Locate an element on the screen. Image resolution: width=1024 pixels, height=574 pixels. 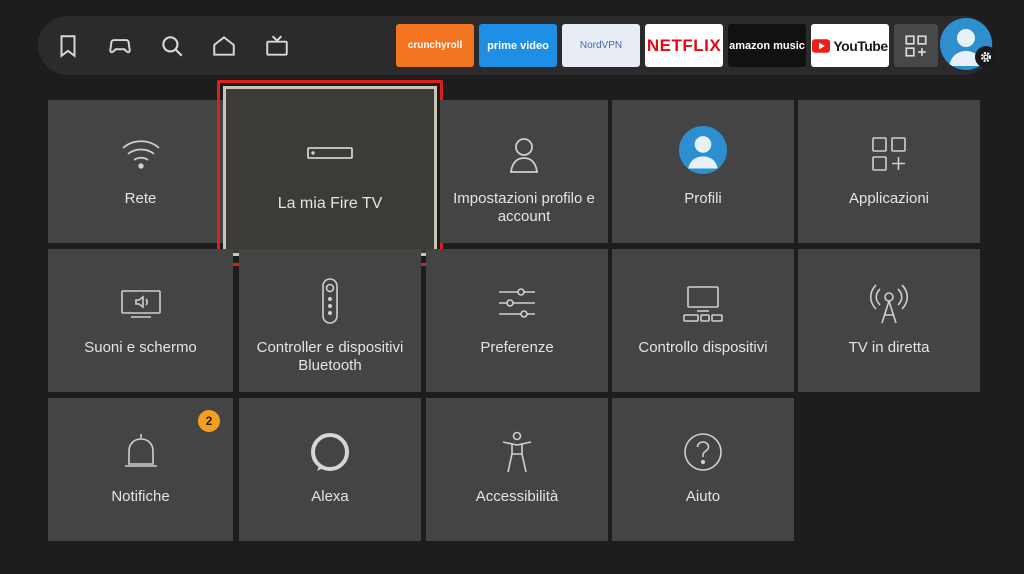
all-apps-button is located at coordinates (916, 45).